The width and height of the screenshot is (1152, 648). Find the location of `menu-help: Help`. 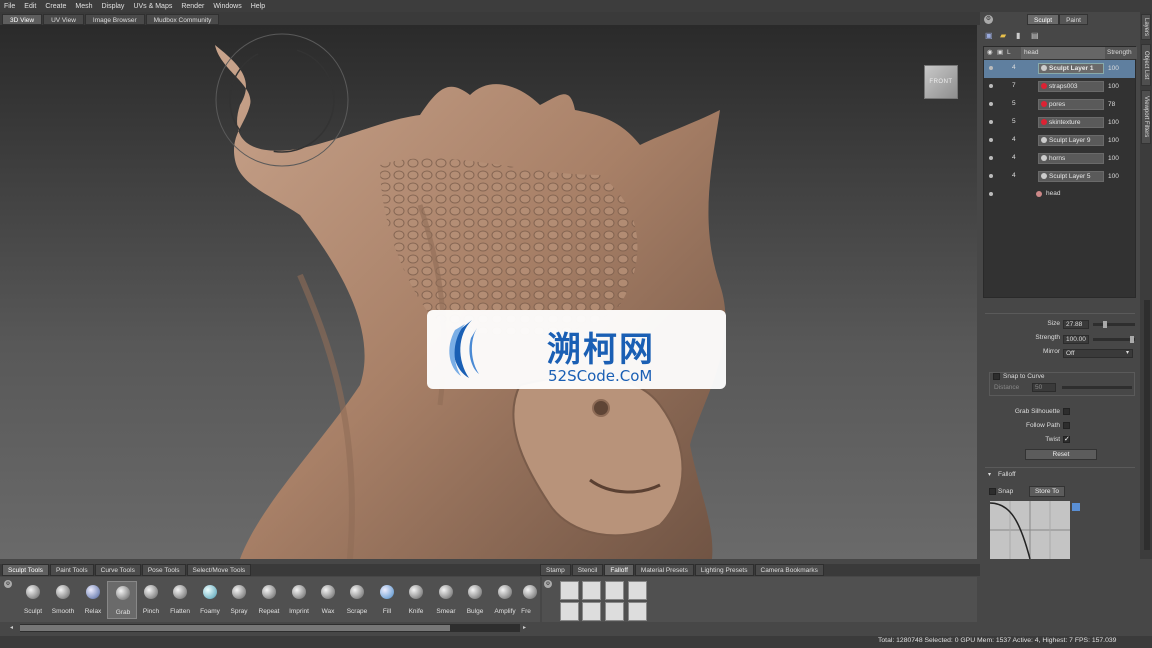

menu-help: Help is located at coordinates (258, 6).